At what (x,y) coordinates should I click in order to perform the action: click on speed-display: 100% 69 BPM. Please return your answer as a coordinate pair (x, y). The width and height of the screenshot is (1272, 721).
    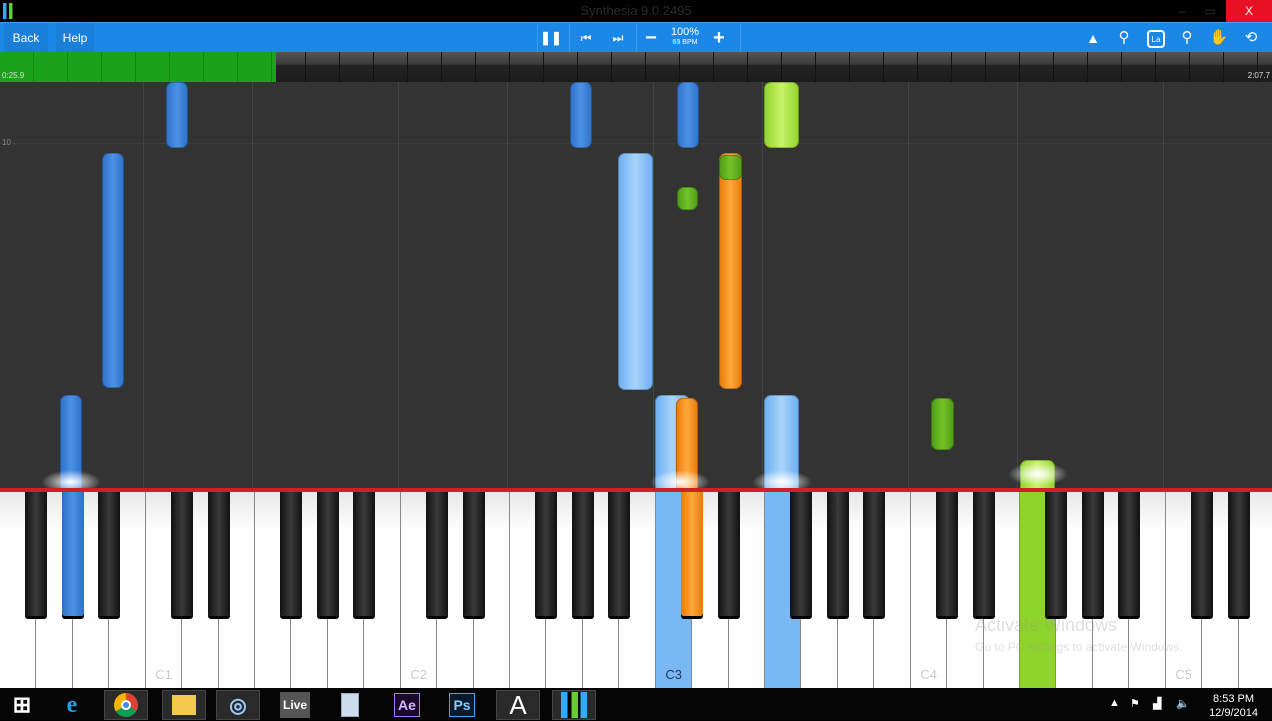
    Looking at the image, I should click on (685, 36).